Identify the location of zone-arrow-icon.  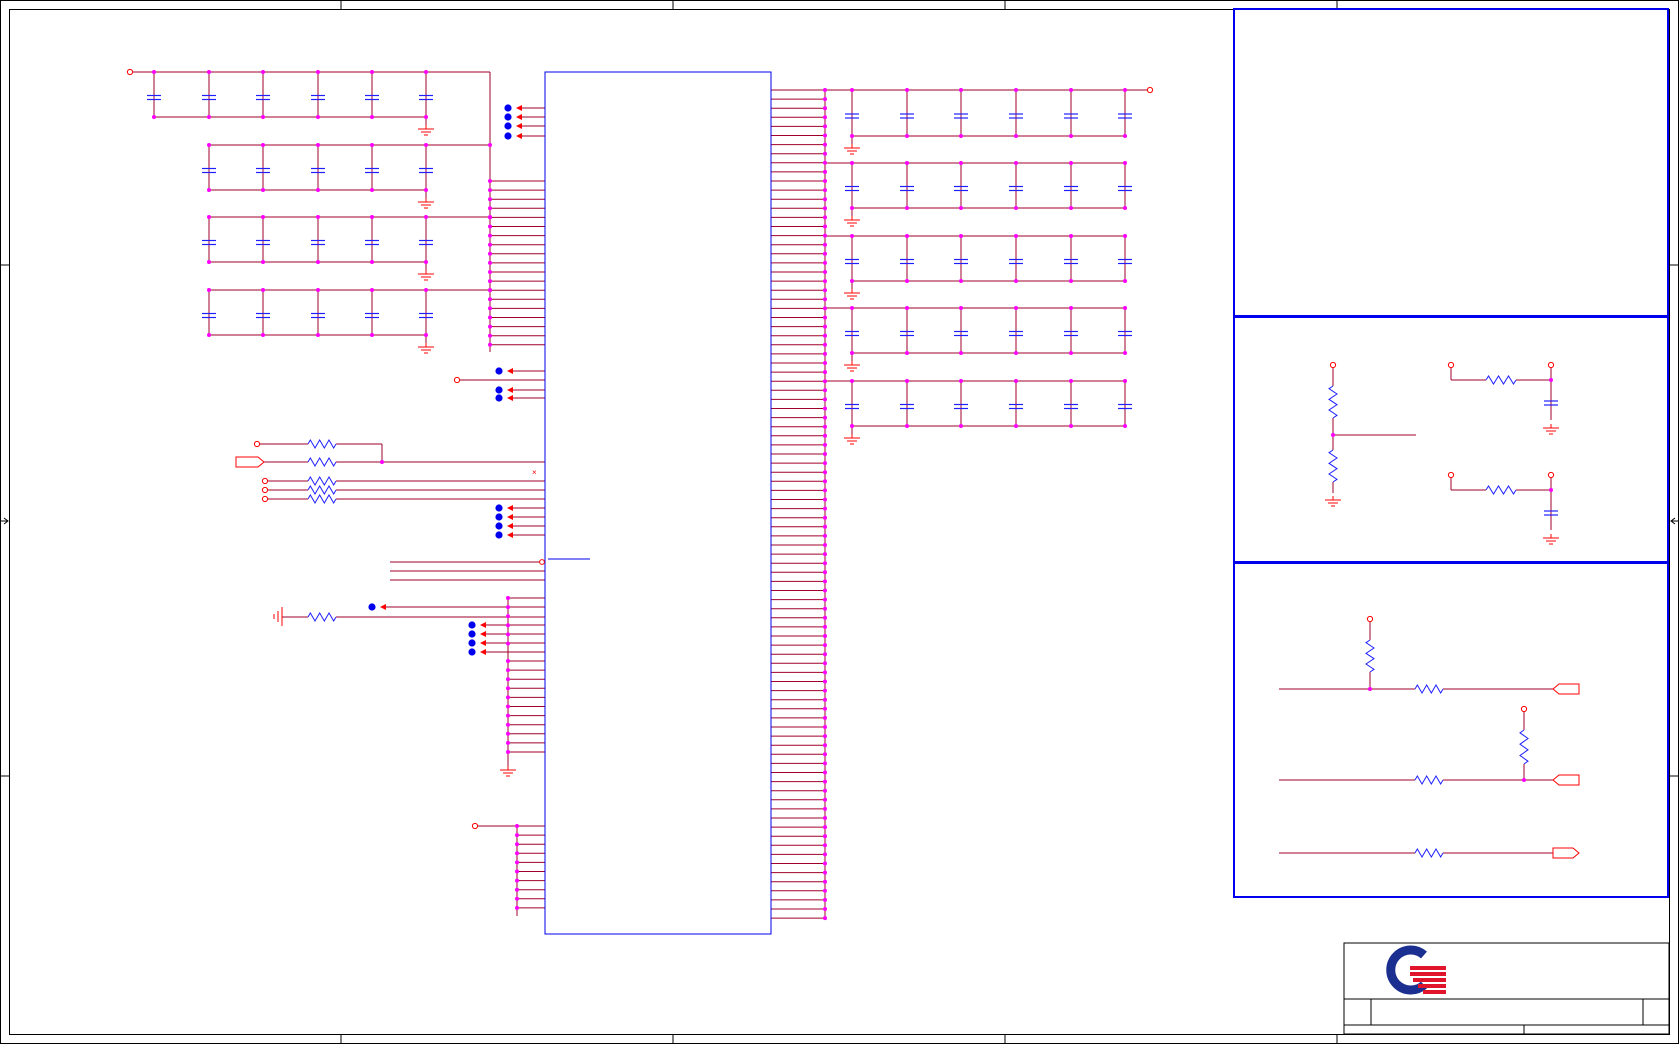
(5, 521).